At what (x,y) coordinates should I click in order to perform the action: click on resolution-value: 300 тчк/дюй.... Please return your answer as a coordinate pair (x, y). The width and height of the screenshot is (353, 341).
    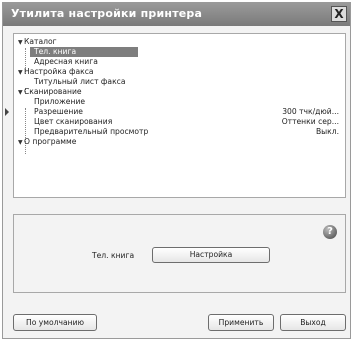
    Looking at the image, I should click on (310, 111).